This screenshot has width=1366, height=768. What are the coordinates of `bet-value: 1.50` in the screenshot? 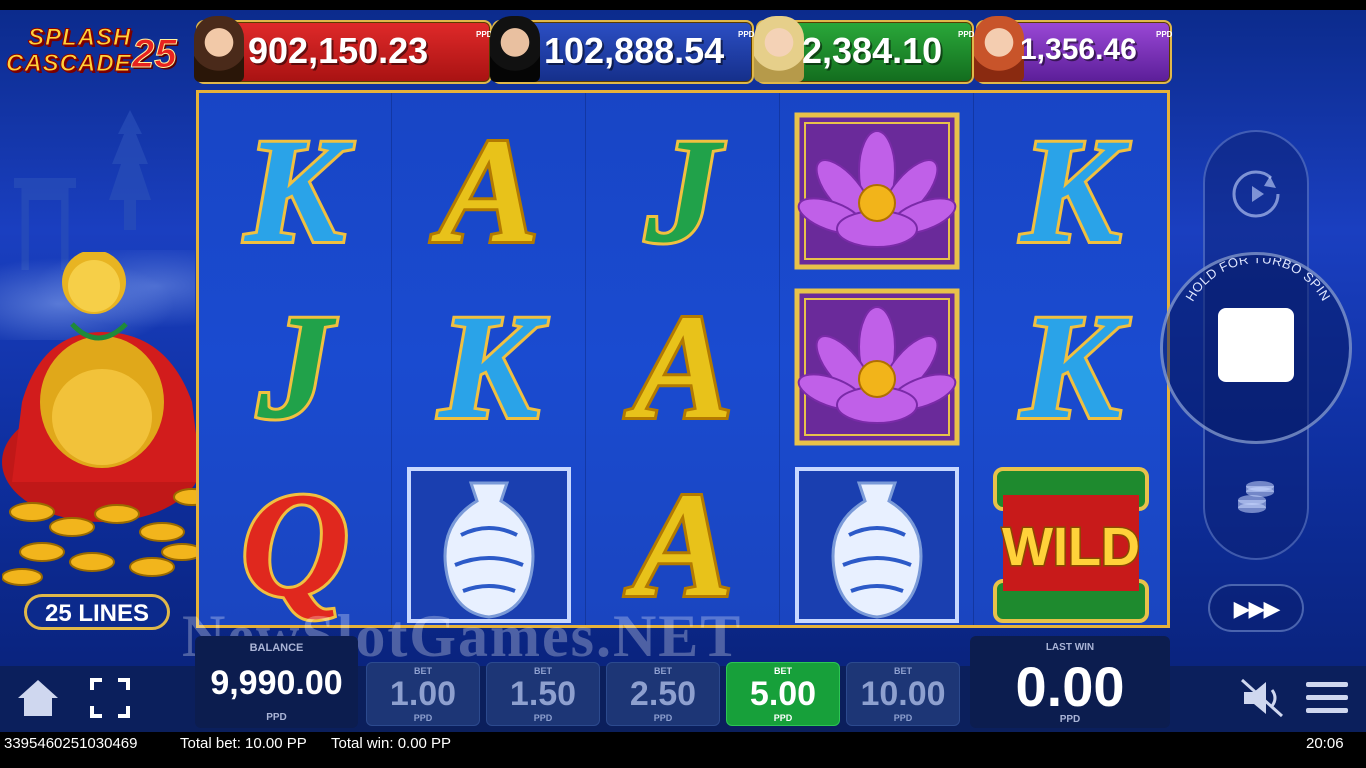 It's located at (543, 694).